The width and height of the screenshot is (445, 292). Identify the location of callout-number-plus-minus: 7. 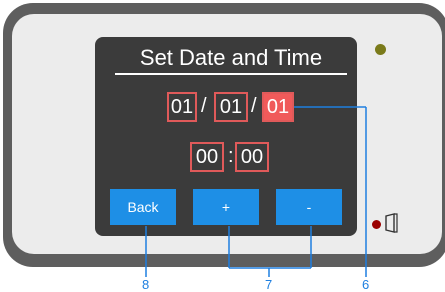
(269, 284).